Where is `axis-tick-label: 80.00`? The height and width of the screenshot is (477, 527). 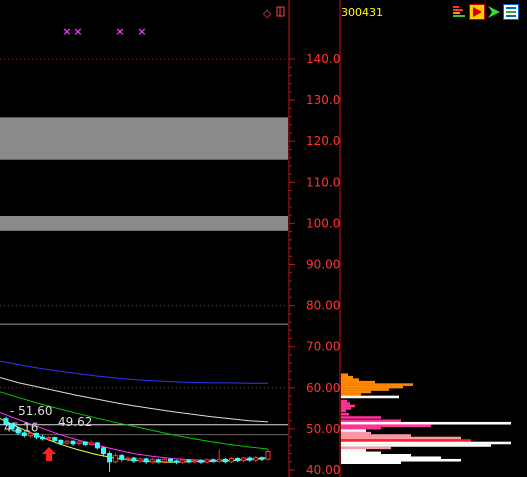 axis-tick-label: 80.00 is located at coordinates (323, 306).